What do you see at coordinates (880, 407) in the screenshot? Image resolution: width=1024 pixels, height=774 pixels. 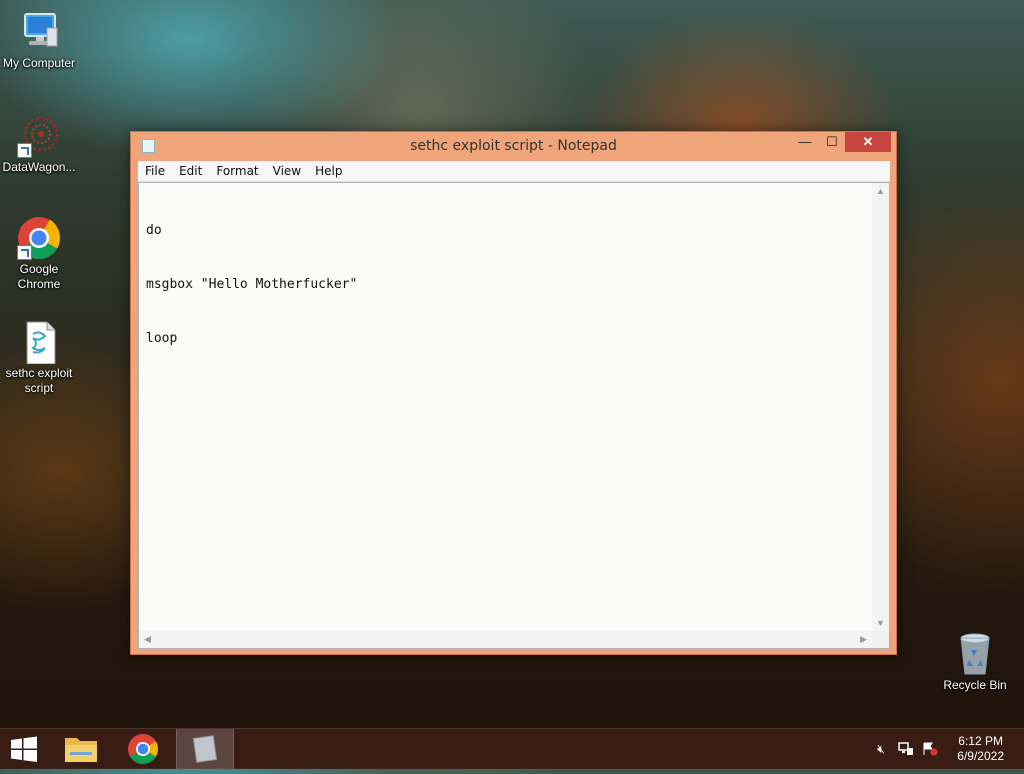 I see `vertical-scrollbar: ▲ ▼` at bounding box center [880, 407].